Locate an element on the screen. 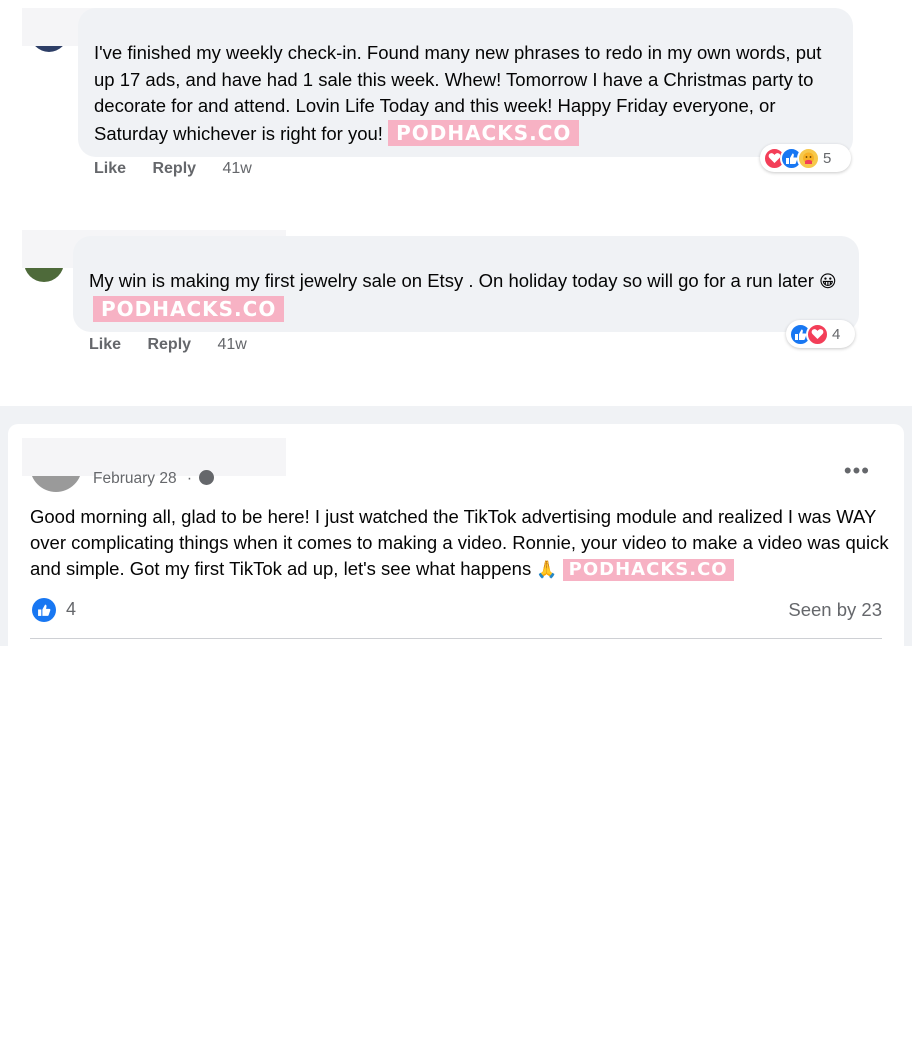 This screenshot has height=1048, width=912. smile-emoji: 😀 is located at coordinates (828, 281).